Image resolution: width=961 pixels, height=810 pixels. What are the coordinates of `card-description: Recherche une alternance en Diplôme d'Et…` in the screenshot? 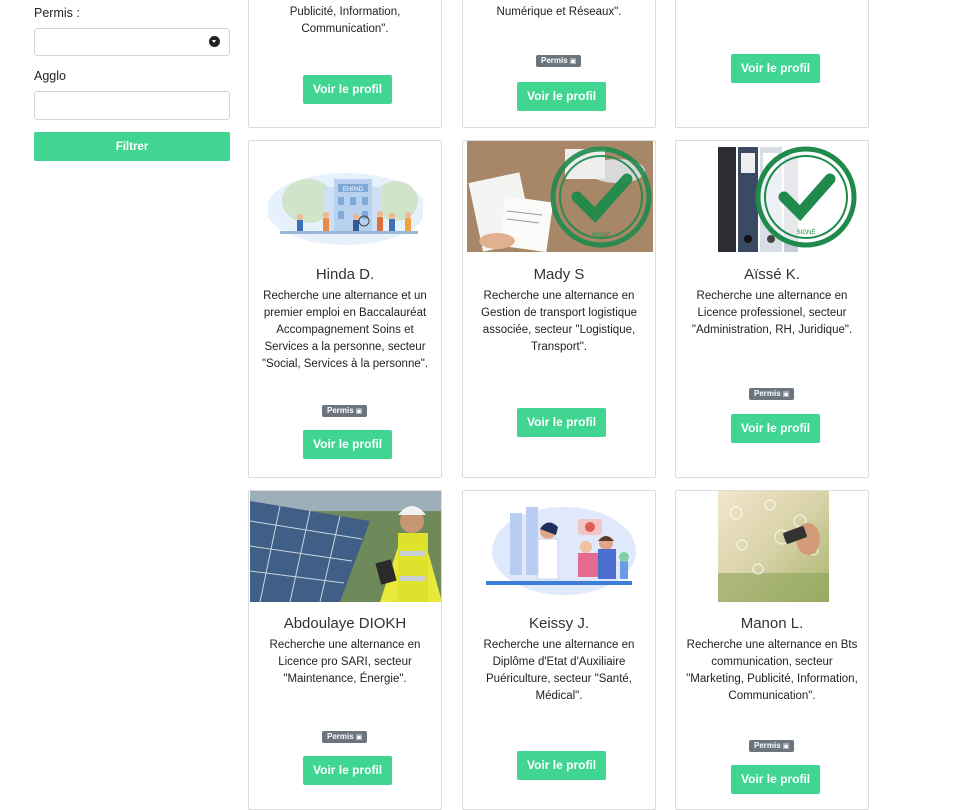 It's located at (559, 670).